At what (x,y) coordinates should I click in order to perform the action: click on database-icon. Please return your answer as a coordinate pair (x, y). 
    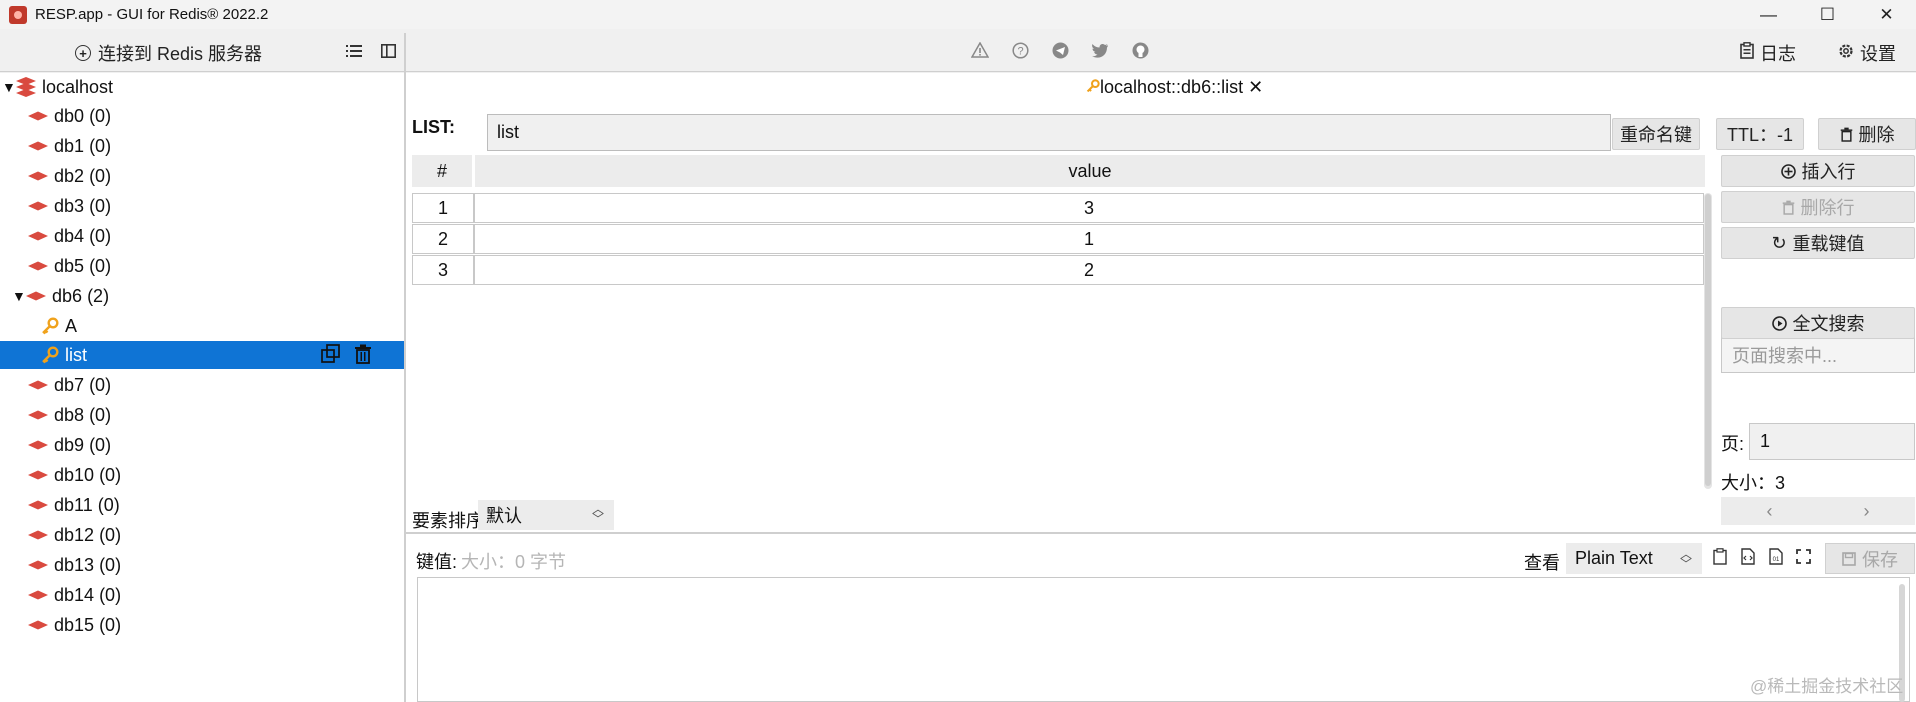
    Looking at the image, I should click on (38, 385).